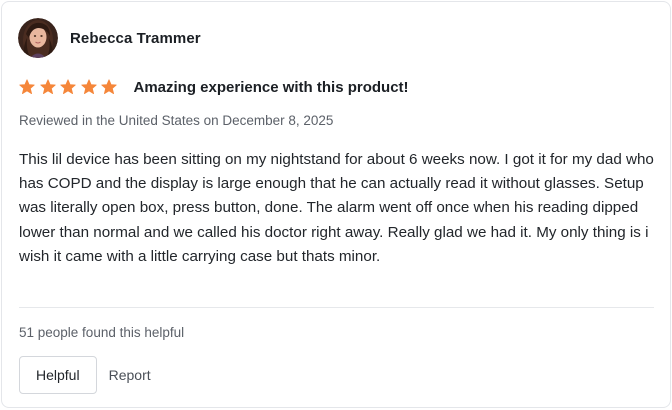  I want to click on star-rating, so click(70, 87).